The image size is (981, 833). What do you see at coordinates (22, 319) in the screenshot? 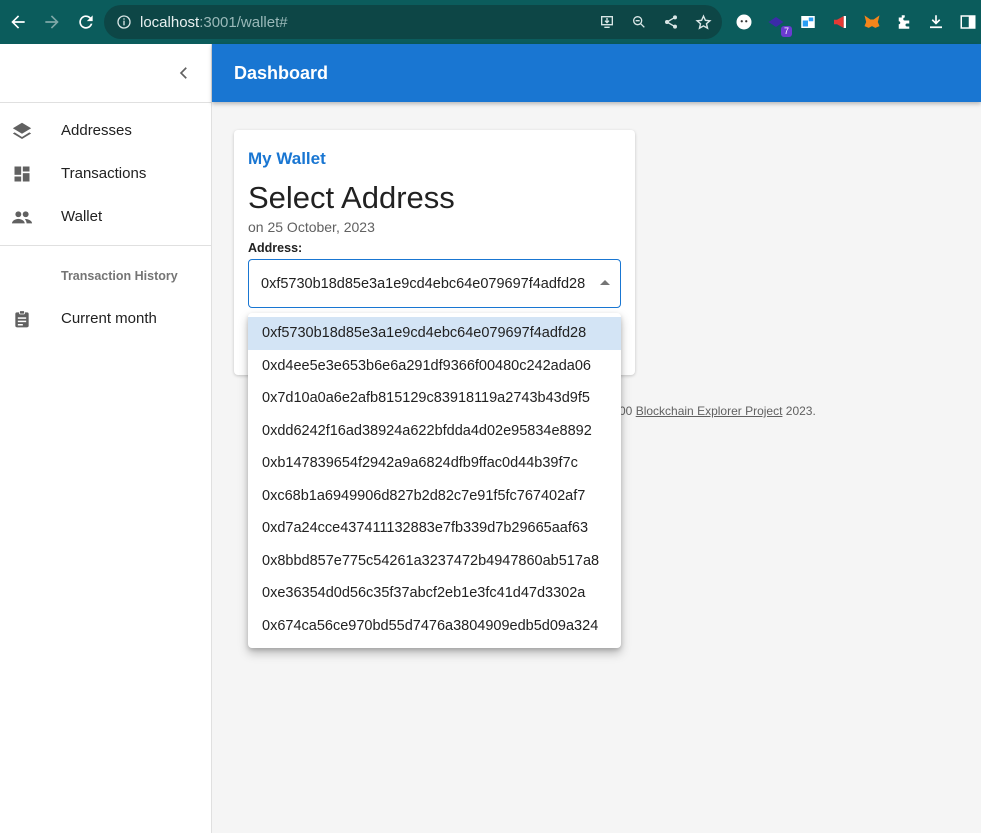
I see `assignment-icon` at bounding box center [22, 319].